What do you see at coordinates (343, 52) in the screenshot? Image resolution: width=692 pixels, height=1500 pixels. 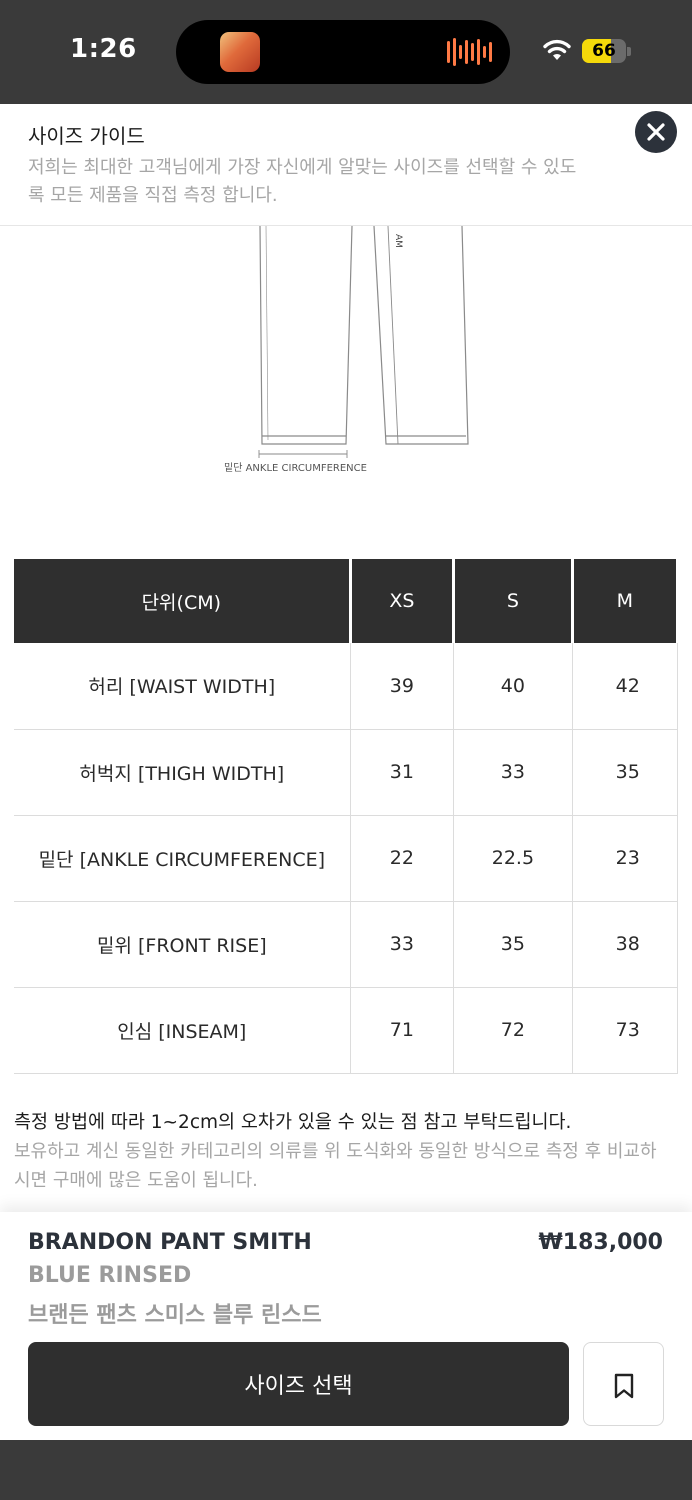 I see `dynamic-island` at bounding box center [343, 52].